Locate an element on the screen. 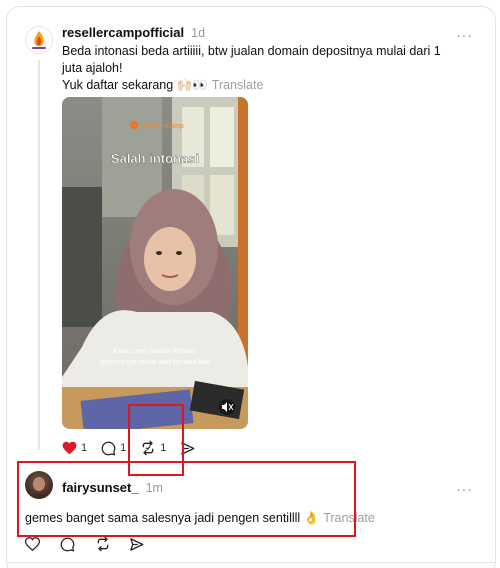 The width and height of the screenshot is (500, 568). post-actions-bar: 1 1 1 is located at coordinates (135, 448).